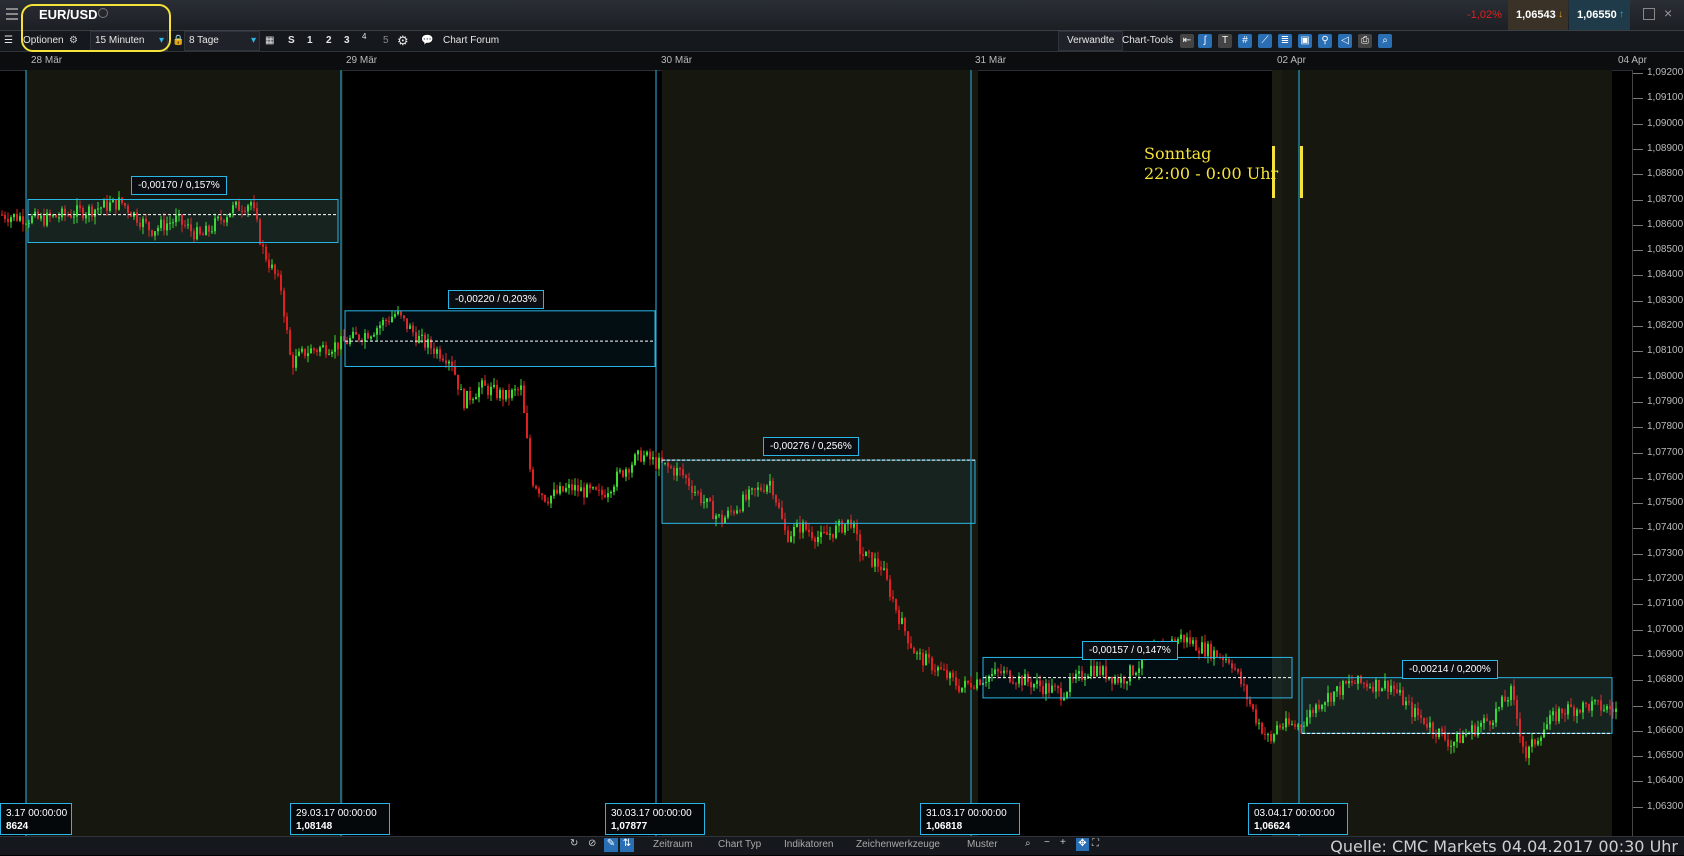  Describe the element at coordinates (1265, 41) in the screenshot. I see `tool-trend-icon: ⟋` at that location.